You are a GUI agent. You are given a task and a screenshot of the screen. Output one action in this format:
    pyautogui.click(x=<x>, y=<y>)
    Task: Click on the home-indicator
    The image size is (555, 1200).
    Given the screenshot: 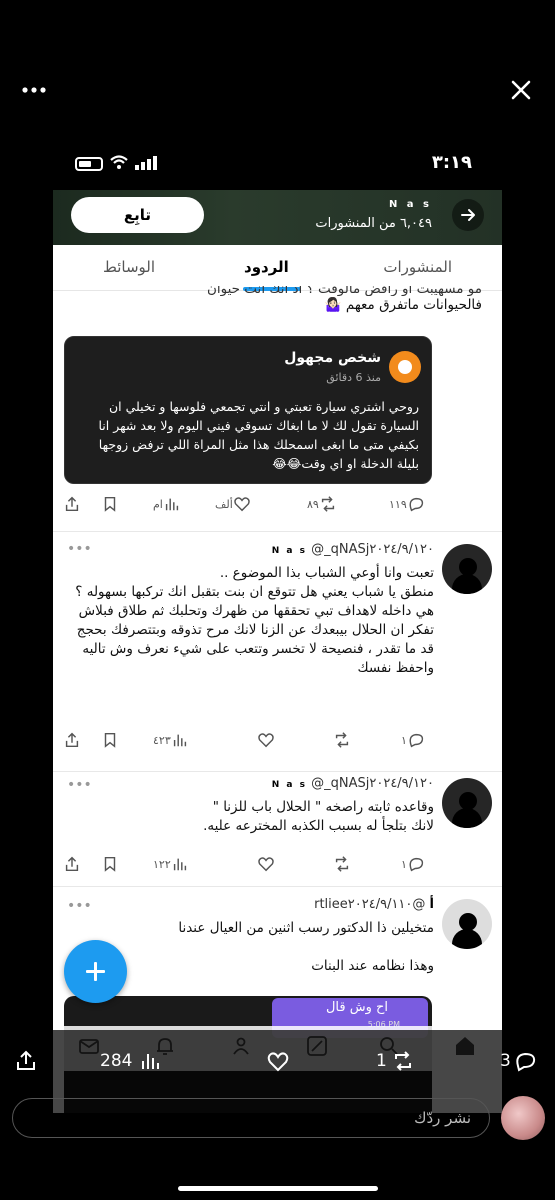 What is the action you would take?
    pyautogui.click(x=278, y=1188)
    